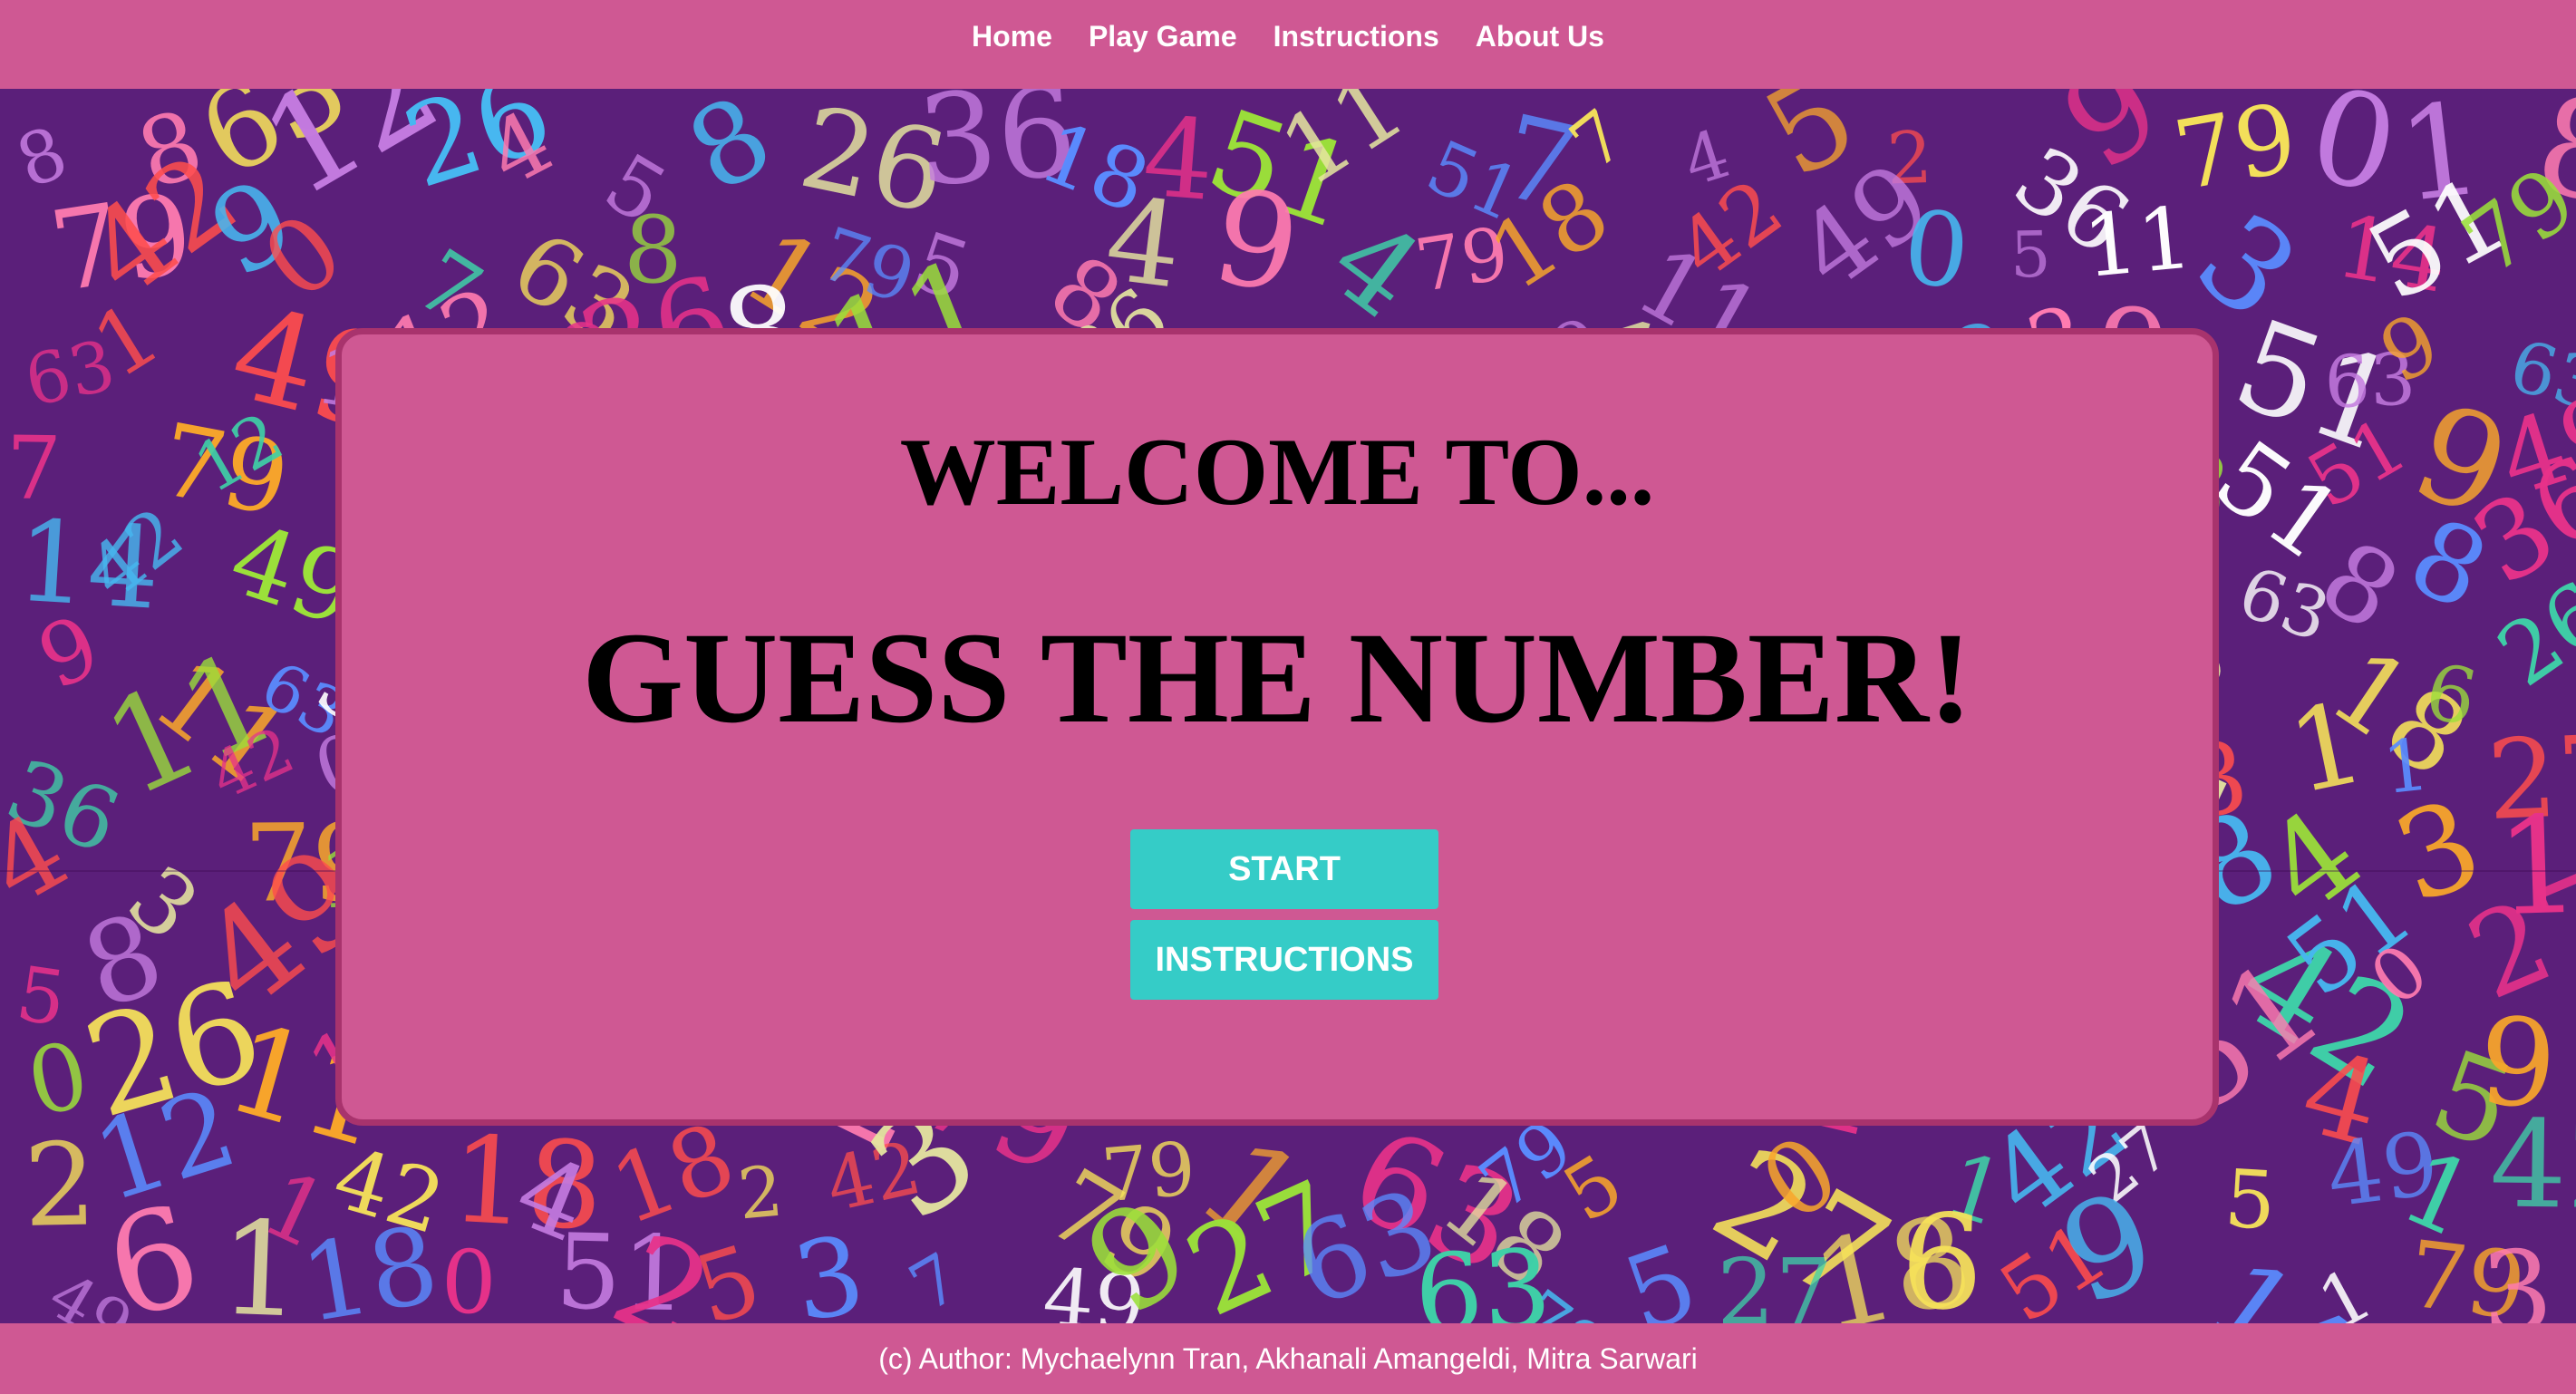  I want to click on background-digit: 8, so click(730, 153).